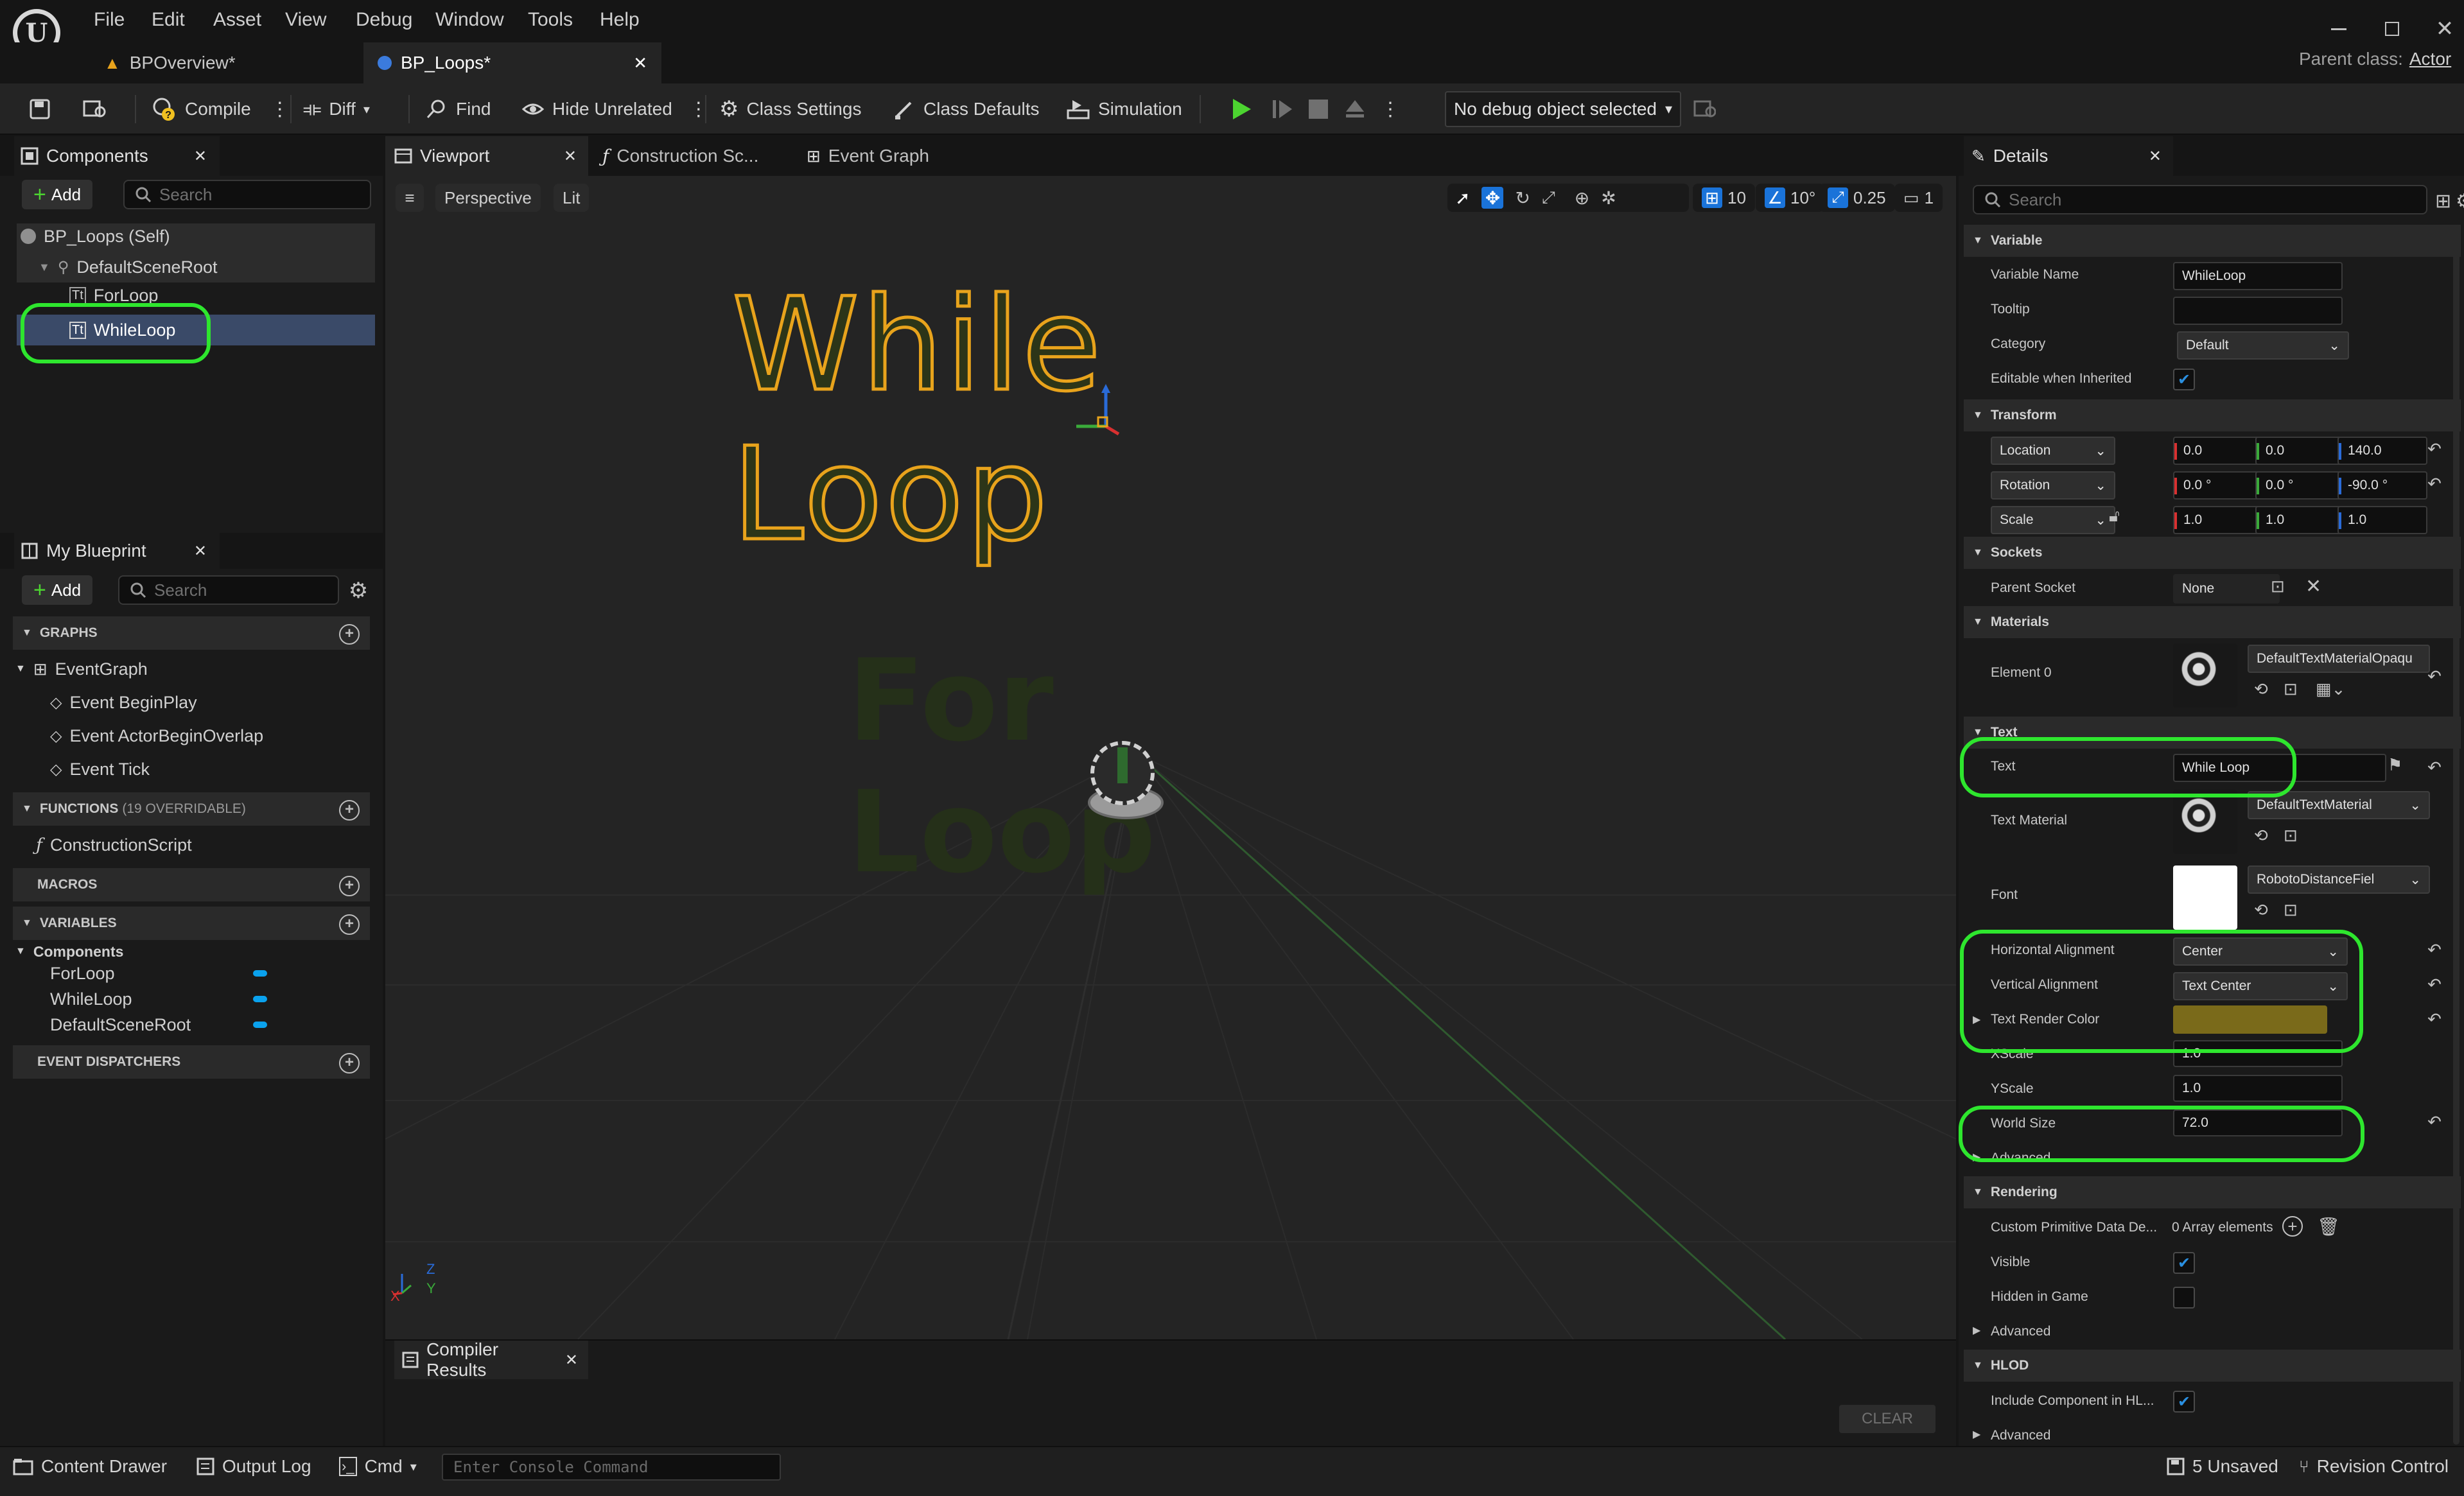  I want to click on reset-h-align-icon: ↶, so click(2435, 949).